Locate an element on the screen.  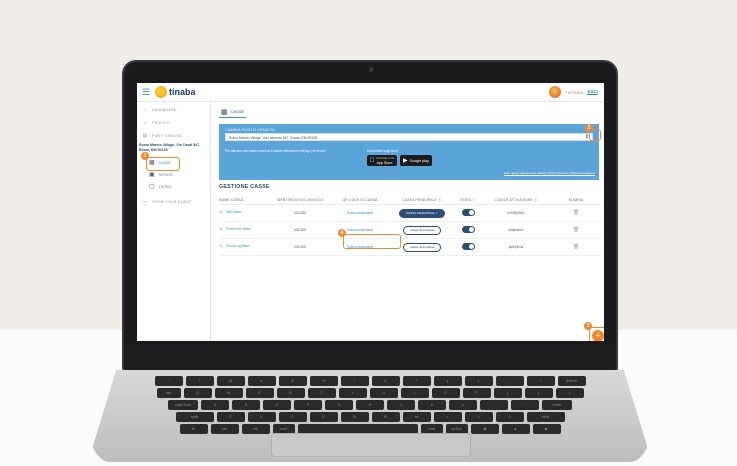
keyboard-key: B is located at coordinates (354, 417).